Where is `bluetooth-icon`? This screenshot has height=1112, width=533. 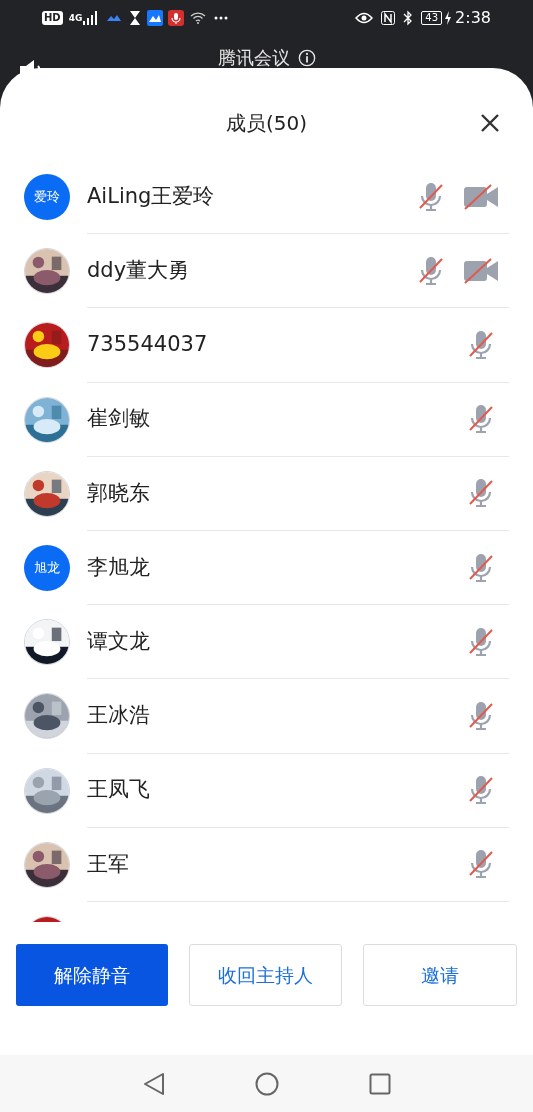
bluetooth-icon is located at coordinates (408, 18).